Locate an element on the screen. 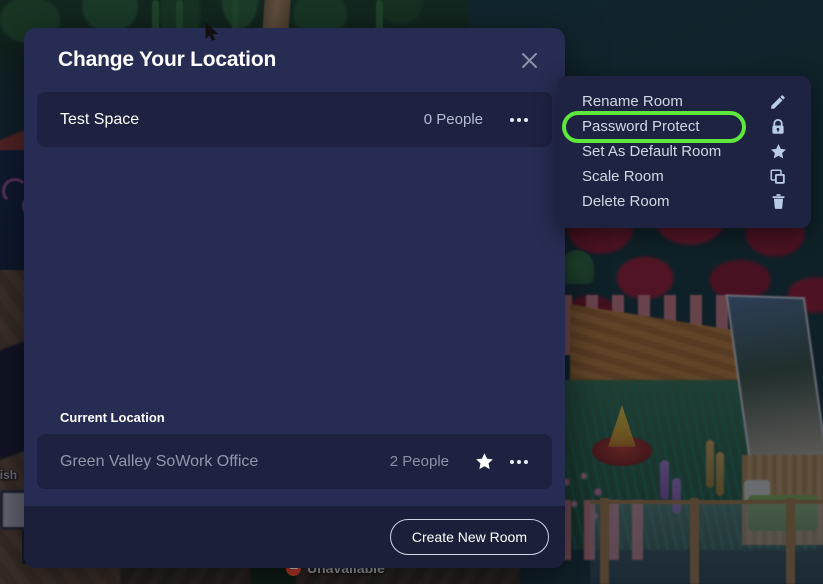 Image resolution: width=823 pixels, height=584 pixels. menu-item-label: Rename Room is located at coordinates (632, 101).